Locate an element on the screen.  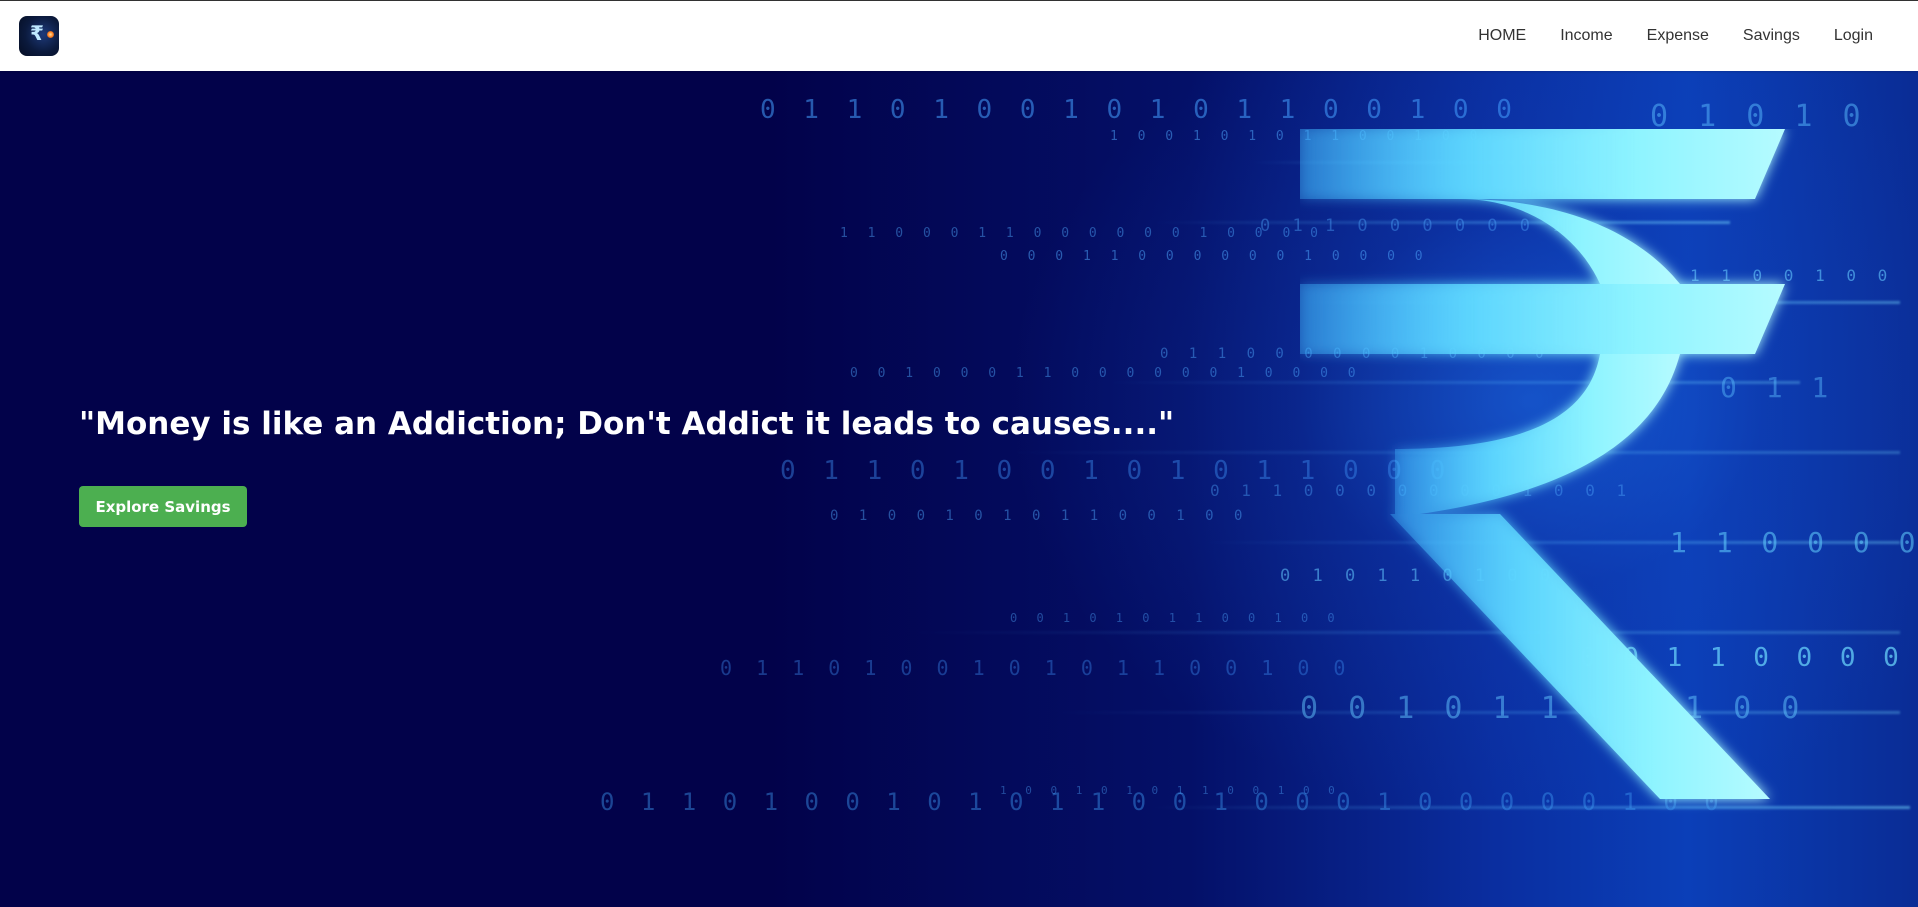
rupee-logo-icon: ₹ is located at coordinates (39, 36).